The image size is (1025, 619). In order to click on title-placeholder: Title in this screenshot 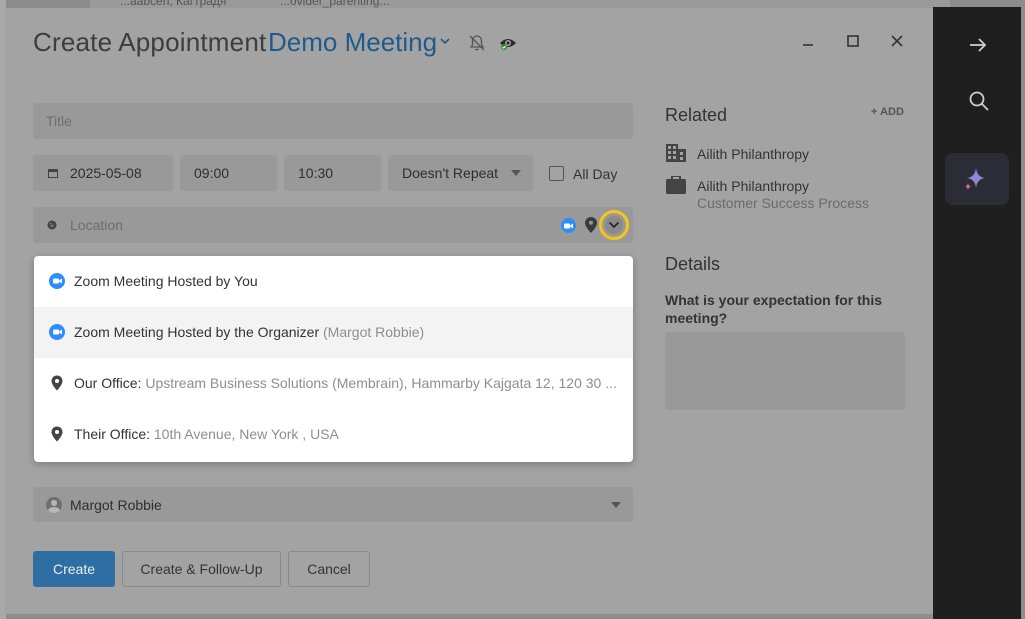, I will do `click(59, 121)`.